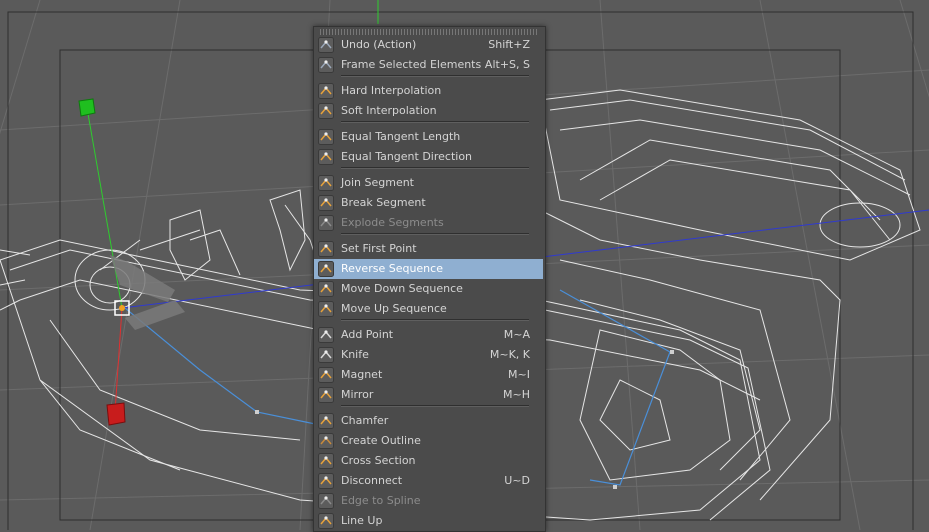  I want to click on explode-segments-icon, so click(326, 223).